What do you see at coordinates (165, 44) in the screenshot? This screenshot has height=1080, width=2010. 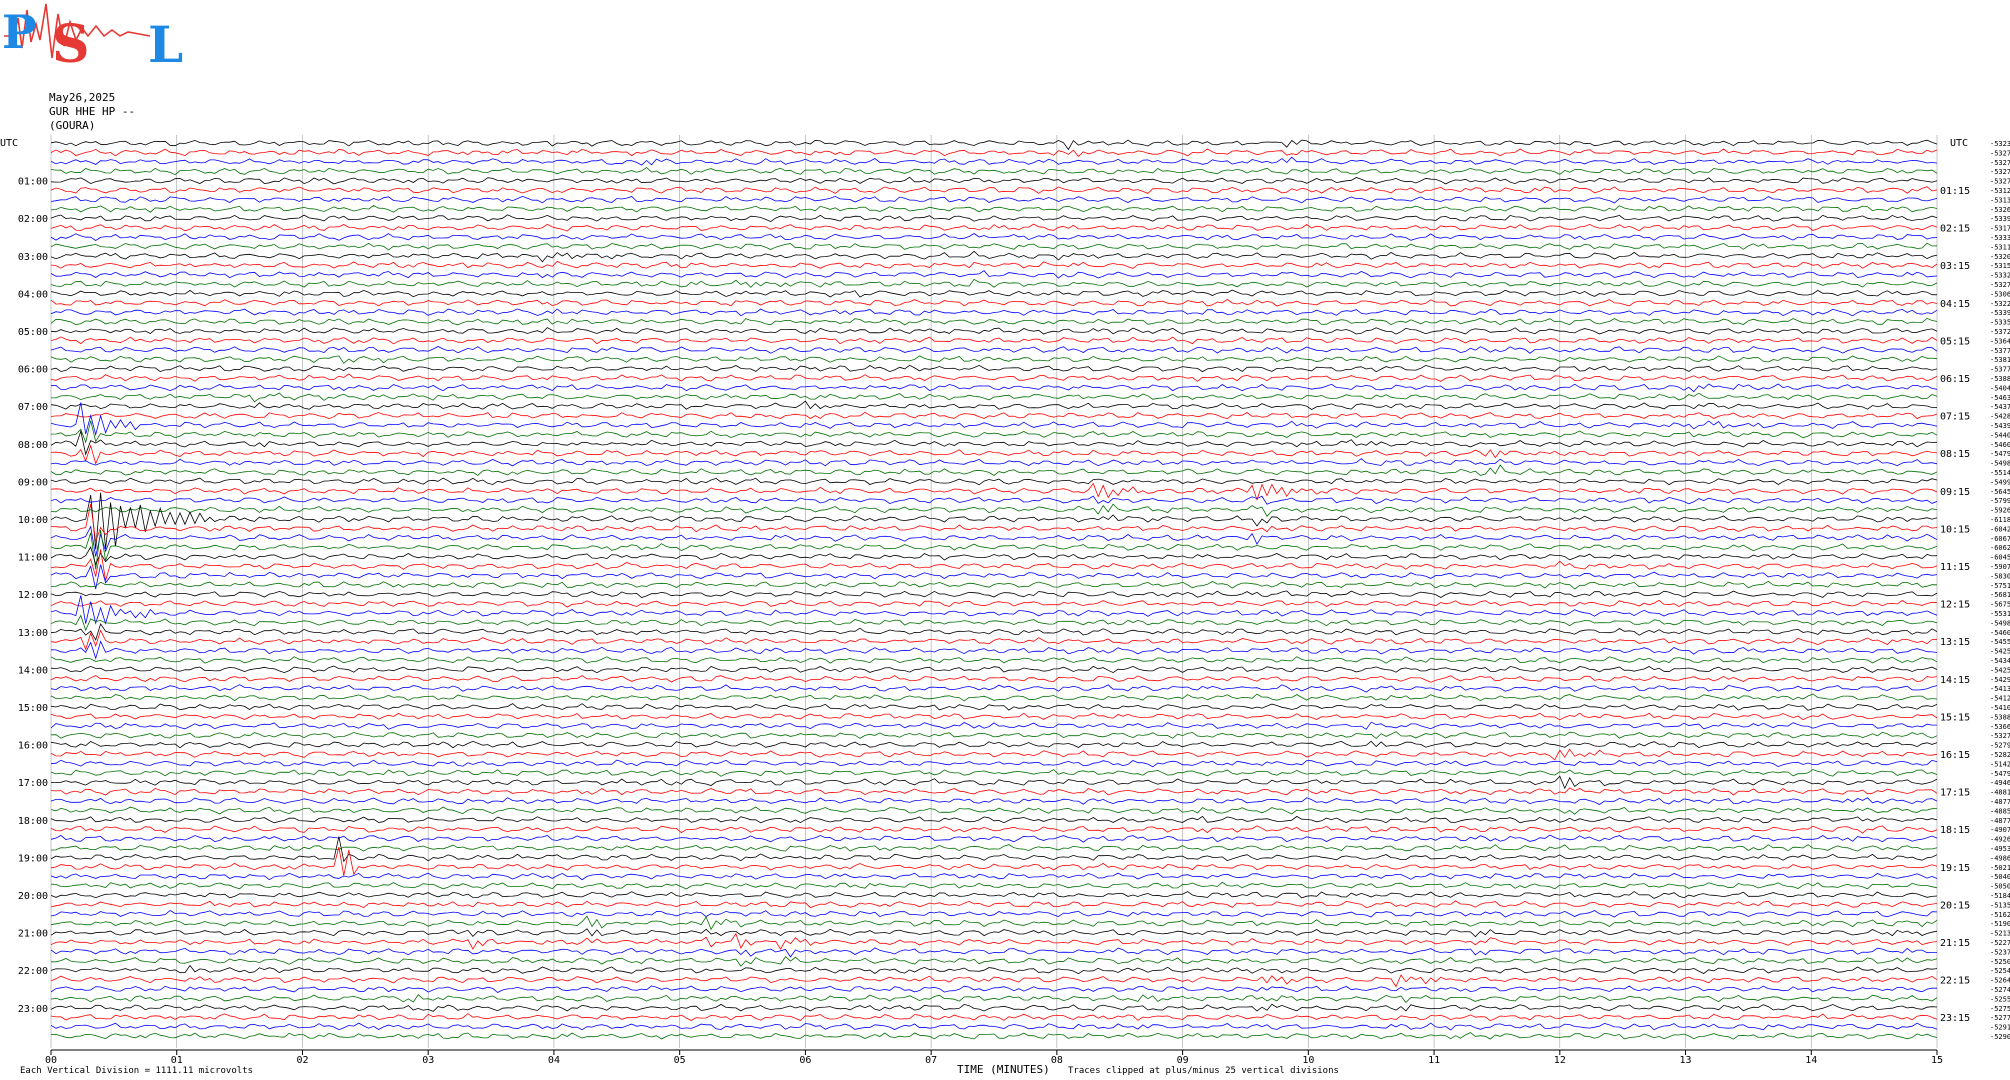 I see `logo-letter-l: L` at bounding box center [165, 44].